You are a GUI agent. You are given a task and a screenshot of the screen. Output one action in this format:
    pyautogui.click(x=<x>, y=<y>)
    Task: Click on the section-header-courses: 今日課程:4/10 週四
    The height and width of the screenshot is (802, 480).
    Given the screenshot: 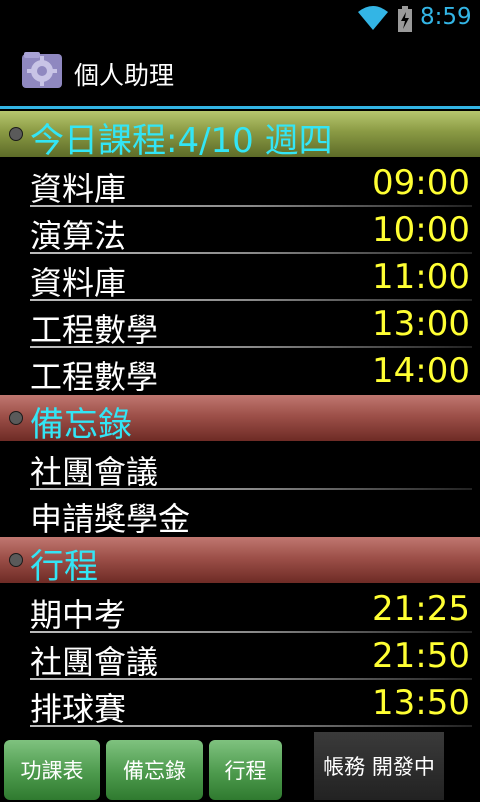 What is the action you would take?
    pyautogui.click(x=240, y=136)
    